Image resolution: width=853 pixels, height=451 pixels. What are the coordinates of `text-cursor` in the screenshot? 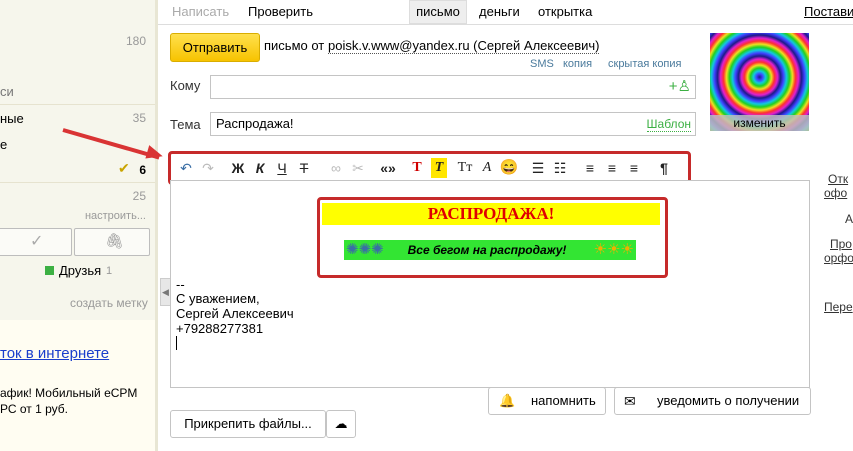 It's located at (176, 343).